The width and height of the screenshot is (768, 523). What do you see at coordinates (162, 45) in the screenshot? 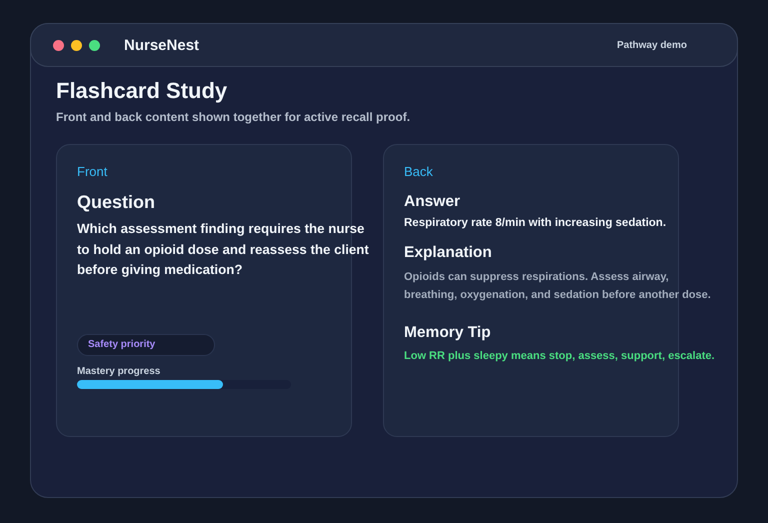
I see `app-name: NurseNest` at bounding box center [162, 45].